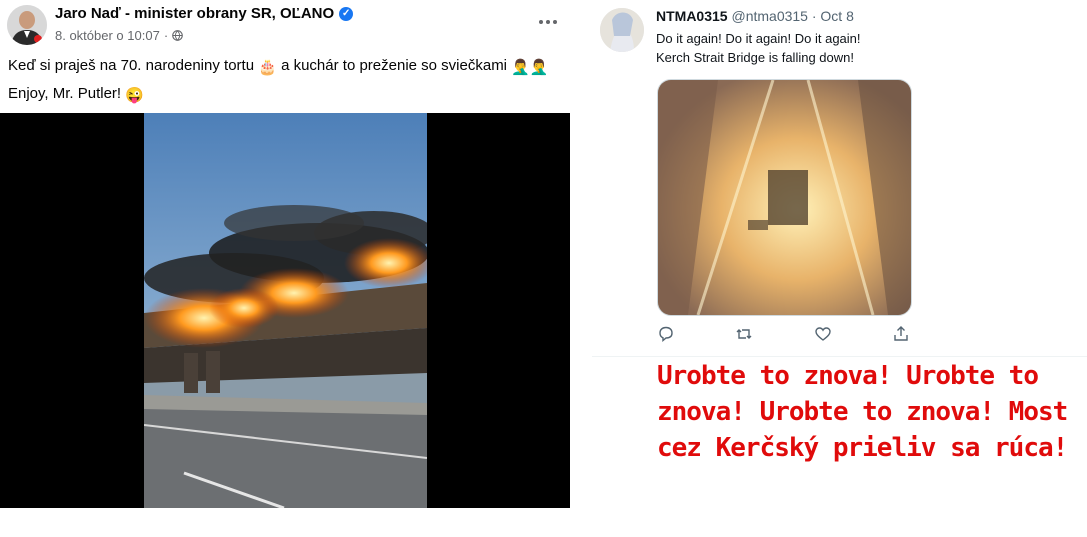 The width and height of the screenshot is (1087, 537). Describe the element at coordinates (27, 25) in the screenshot. I see `author-avatar` at that location.